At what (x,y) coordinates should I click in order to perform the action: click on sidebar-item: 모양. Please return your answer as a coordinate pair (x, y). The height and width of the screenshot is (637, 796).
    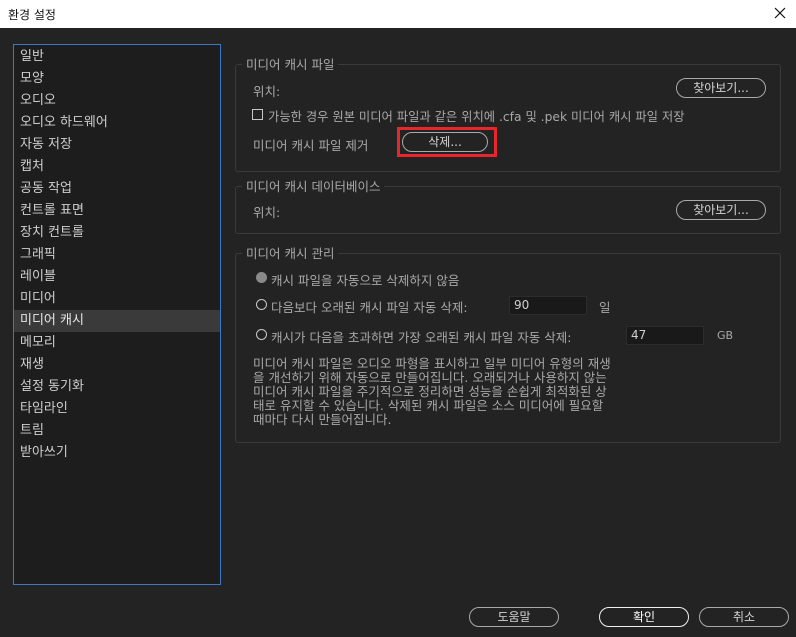
    Looking at the image, I should click on (117, 79).